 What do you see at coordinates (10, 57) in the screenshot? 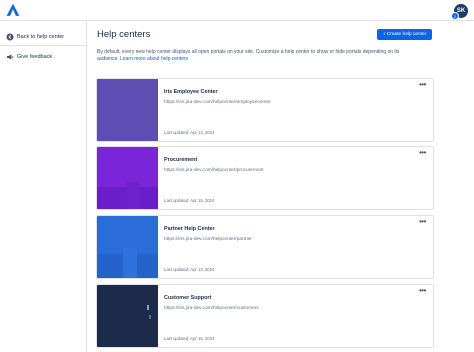
I see `megaphone-icon` at bounding box center [10, 57].